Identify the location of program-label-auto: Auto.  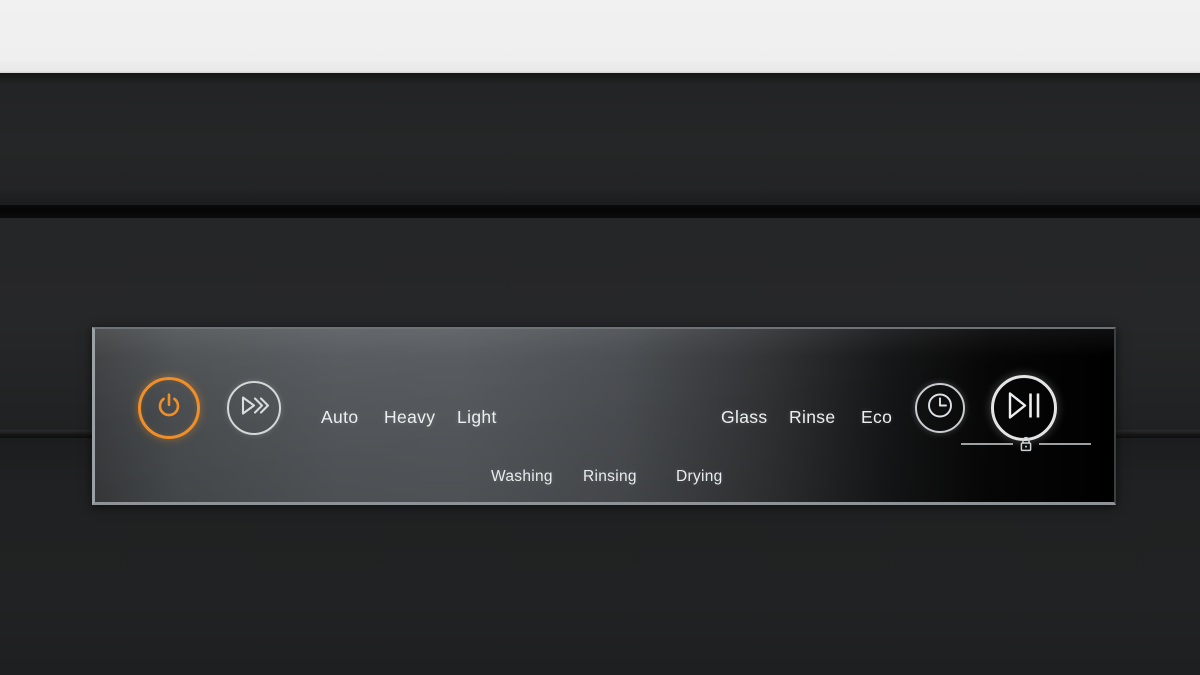
(339, 417).